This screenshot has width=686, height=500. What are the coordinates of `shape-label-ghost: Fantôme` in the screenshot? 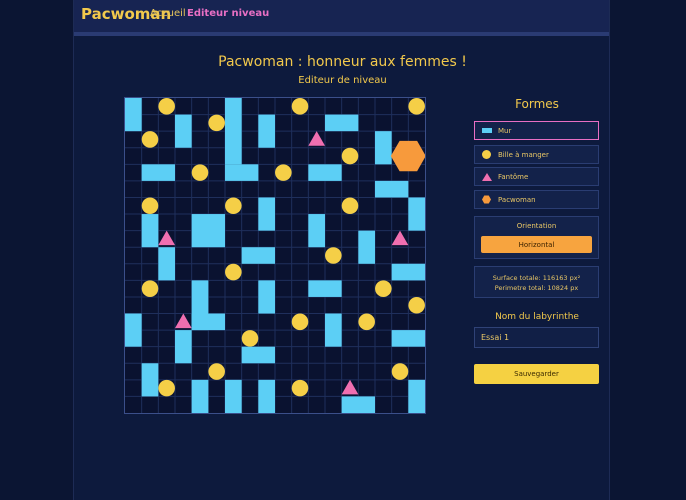 It's located at (513, 176).